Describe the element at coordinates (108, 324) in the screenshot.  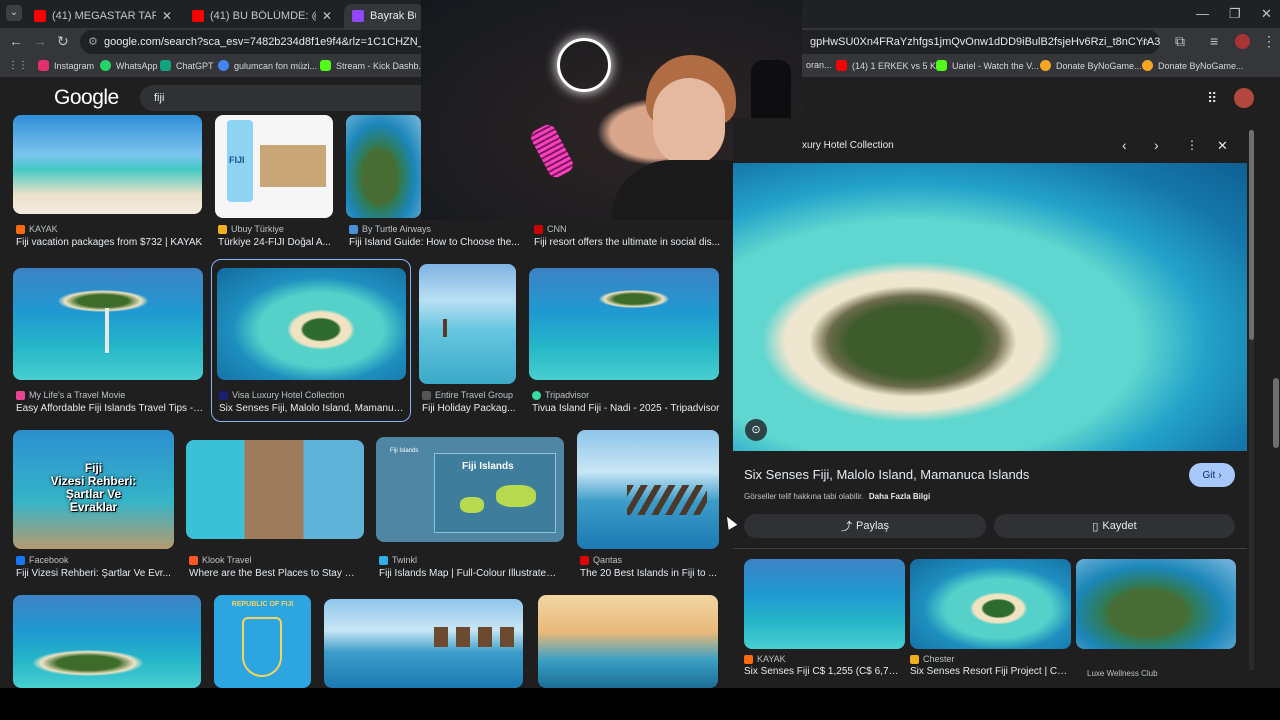
I see `result-image-travel-movie` at that location.